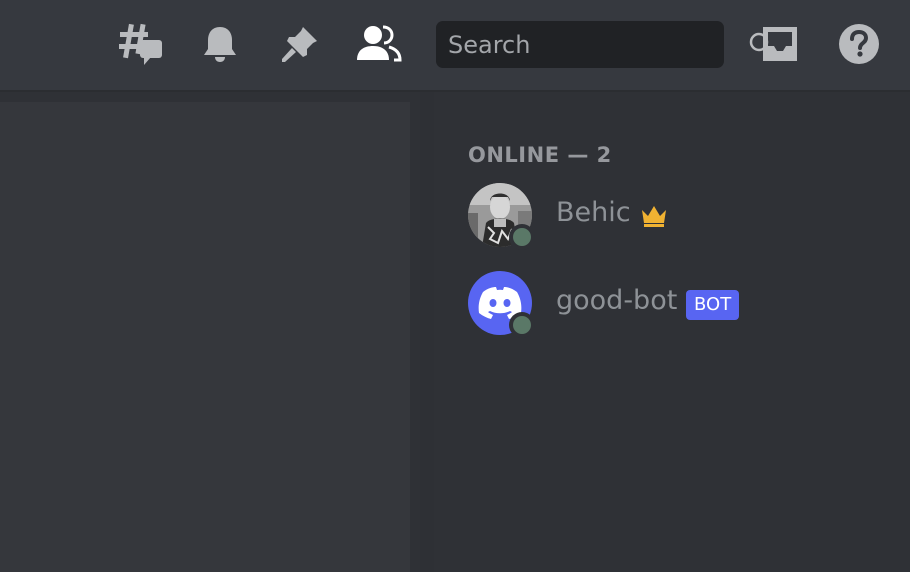  Describe the element at coordinates (593, 212) in the screenshot. I see `member-name: Behic` at that location.